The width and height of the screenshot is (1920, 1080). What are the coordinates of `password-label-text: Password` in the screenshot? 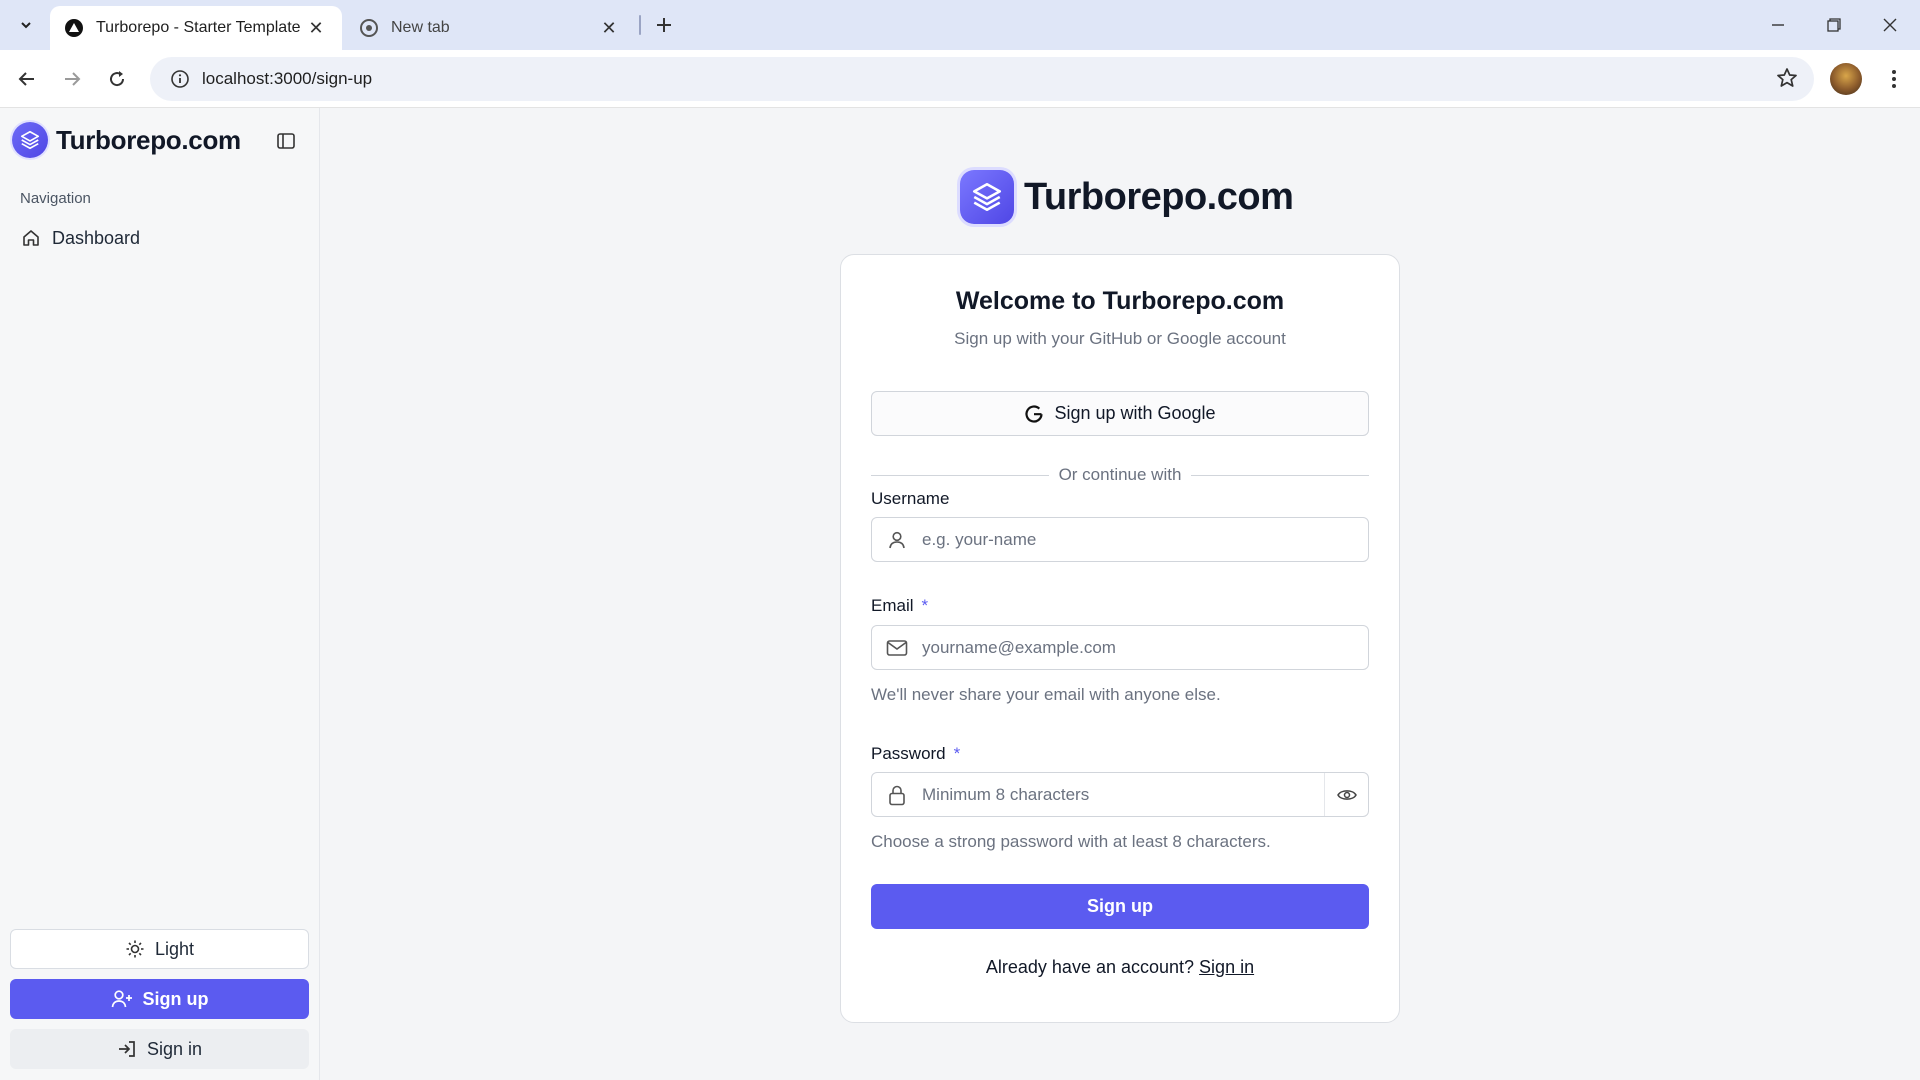 It's located at (908, 753).